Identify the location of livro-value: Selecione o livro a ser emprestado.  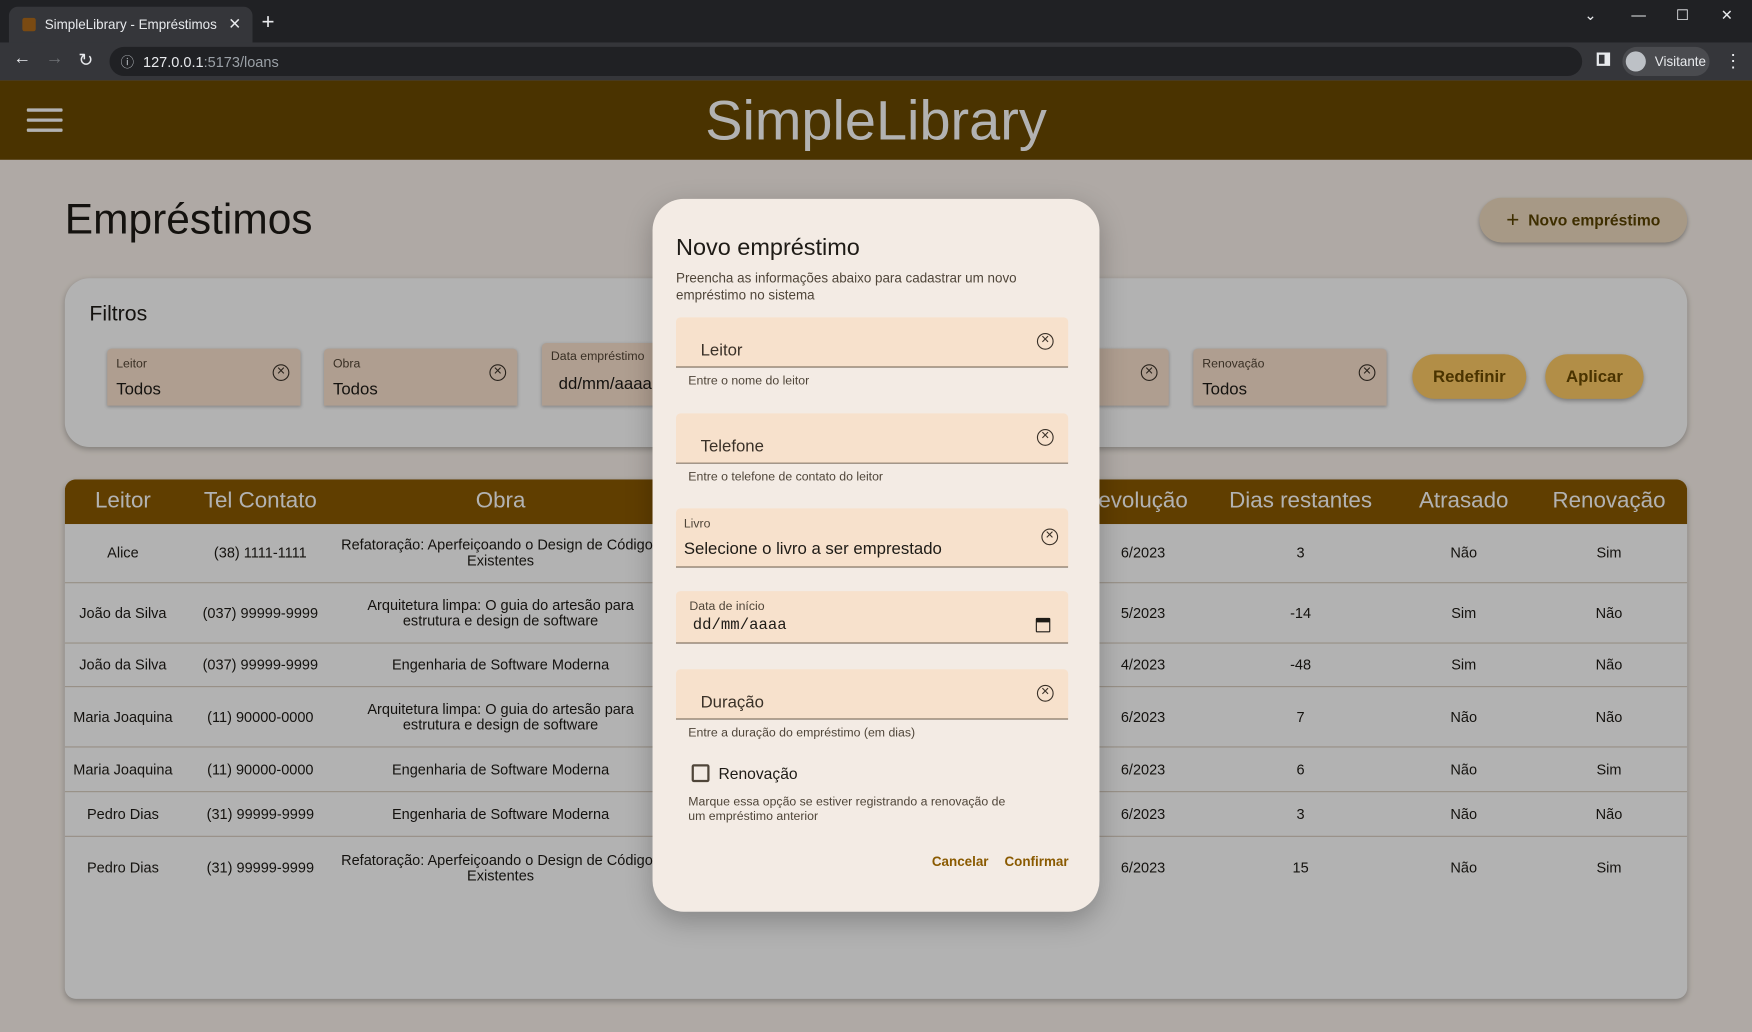
(812, 549).